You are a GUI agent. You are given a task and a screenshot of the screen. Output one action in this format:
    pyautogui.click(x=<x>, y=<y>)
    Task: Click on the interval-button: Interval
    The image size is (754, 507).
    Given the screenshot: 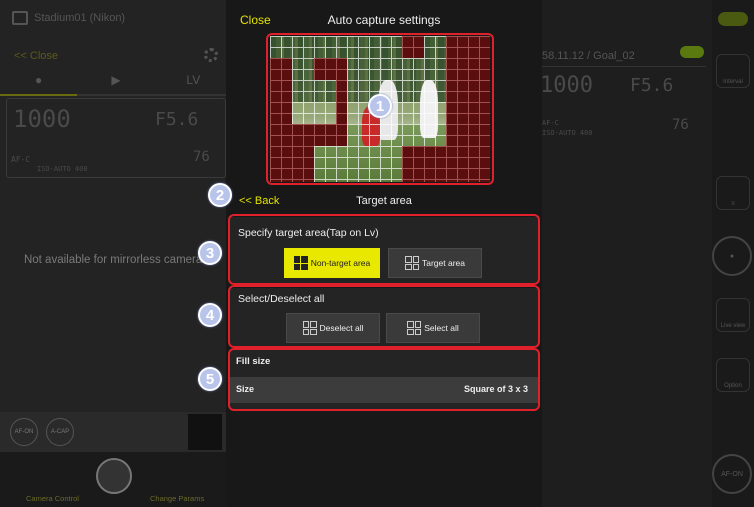 What is the action you would take?
    pyautogui.click(x=733, y=71)
    